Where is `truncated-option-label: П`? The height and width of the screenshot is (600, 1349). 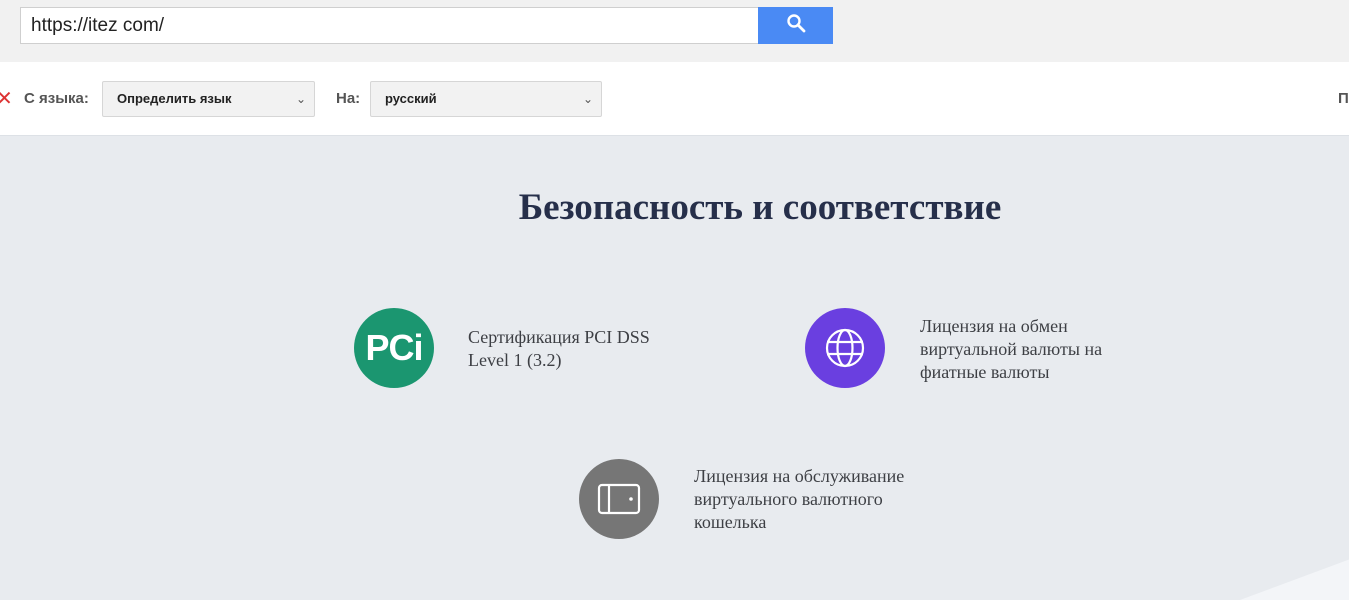 truncated-option-label: П is located at coordinates (1343, 98).